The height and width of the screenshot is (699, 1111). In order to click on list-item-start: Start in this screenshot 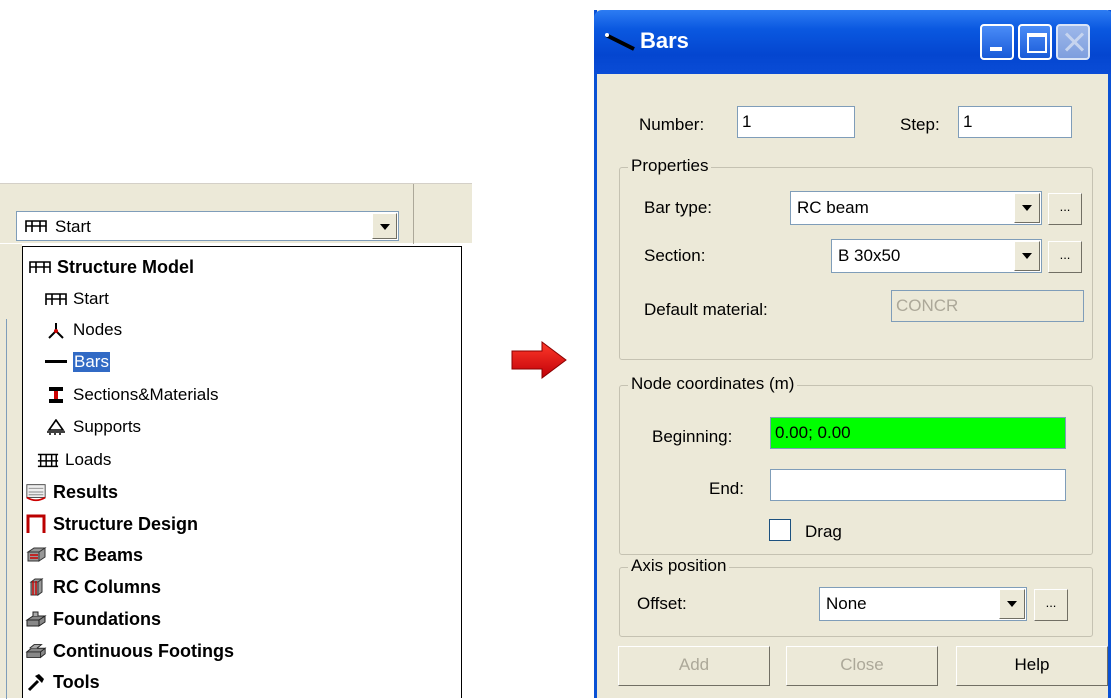, I will do `click(77, 299)`.